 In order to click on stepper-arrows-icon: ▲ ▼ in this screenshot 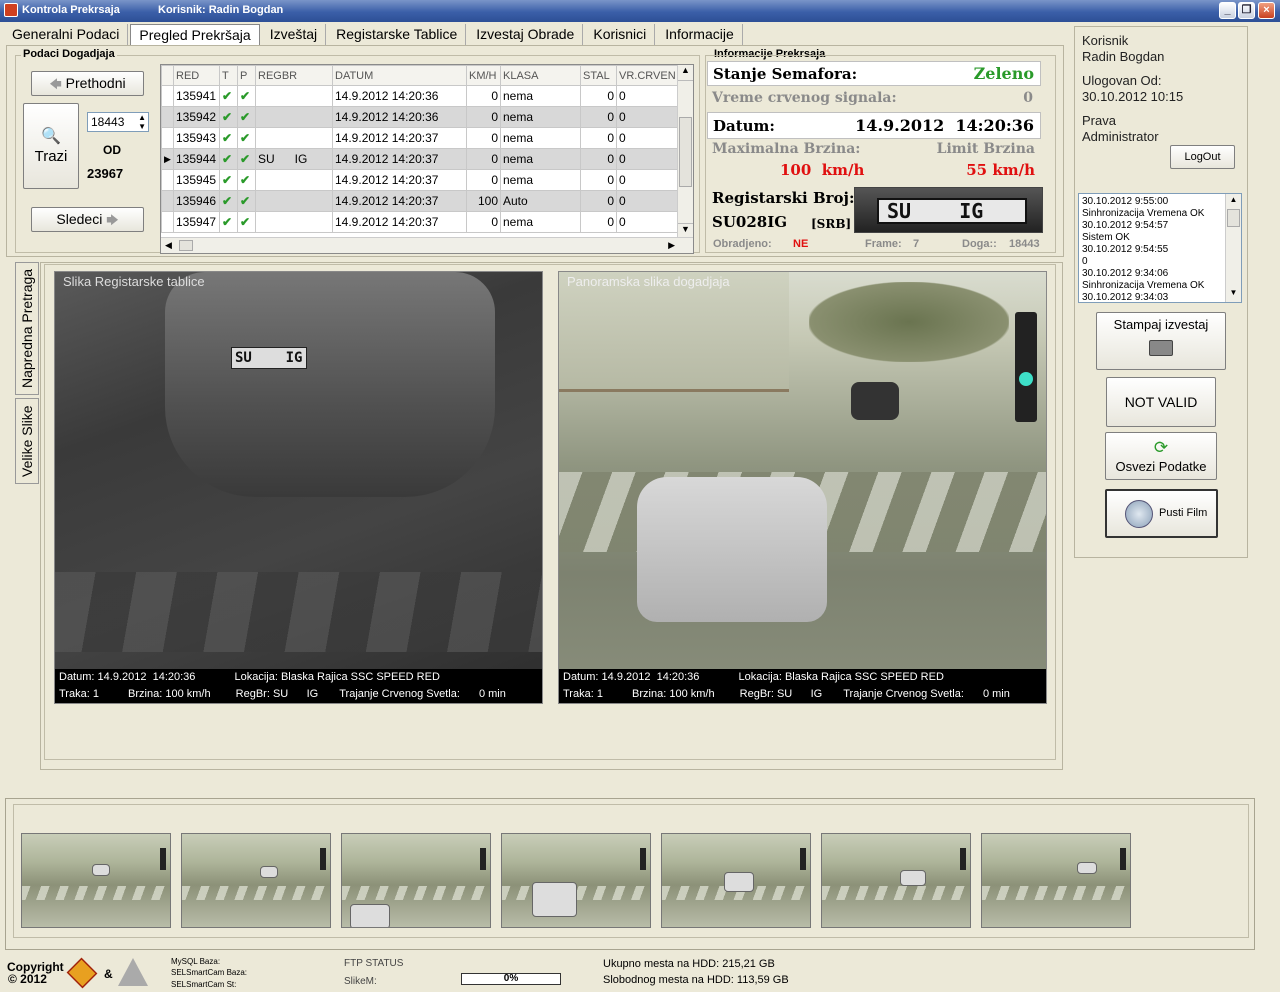, I will do `click(142, 122)`.